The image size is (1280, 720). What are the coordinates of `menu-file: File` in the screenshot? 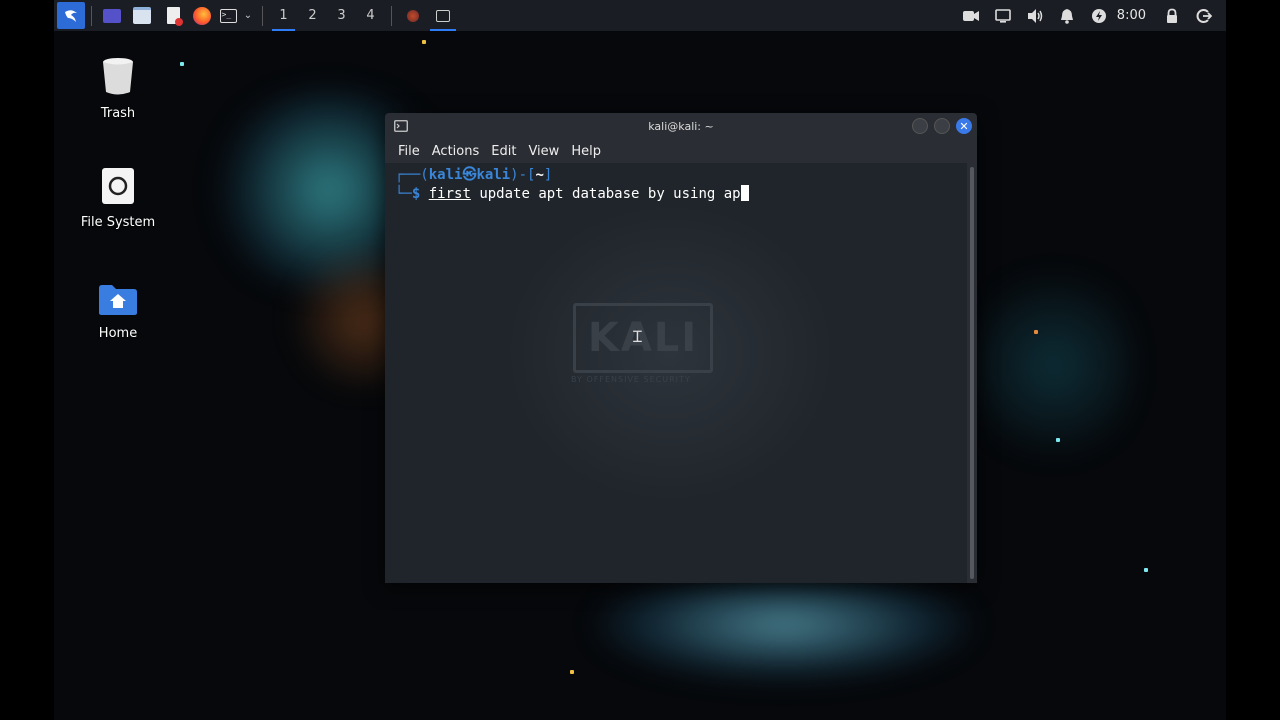 It's located at (409, 151).